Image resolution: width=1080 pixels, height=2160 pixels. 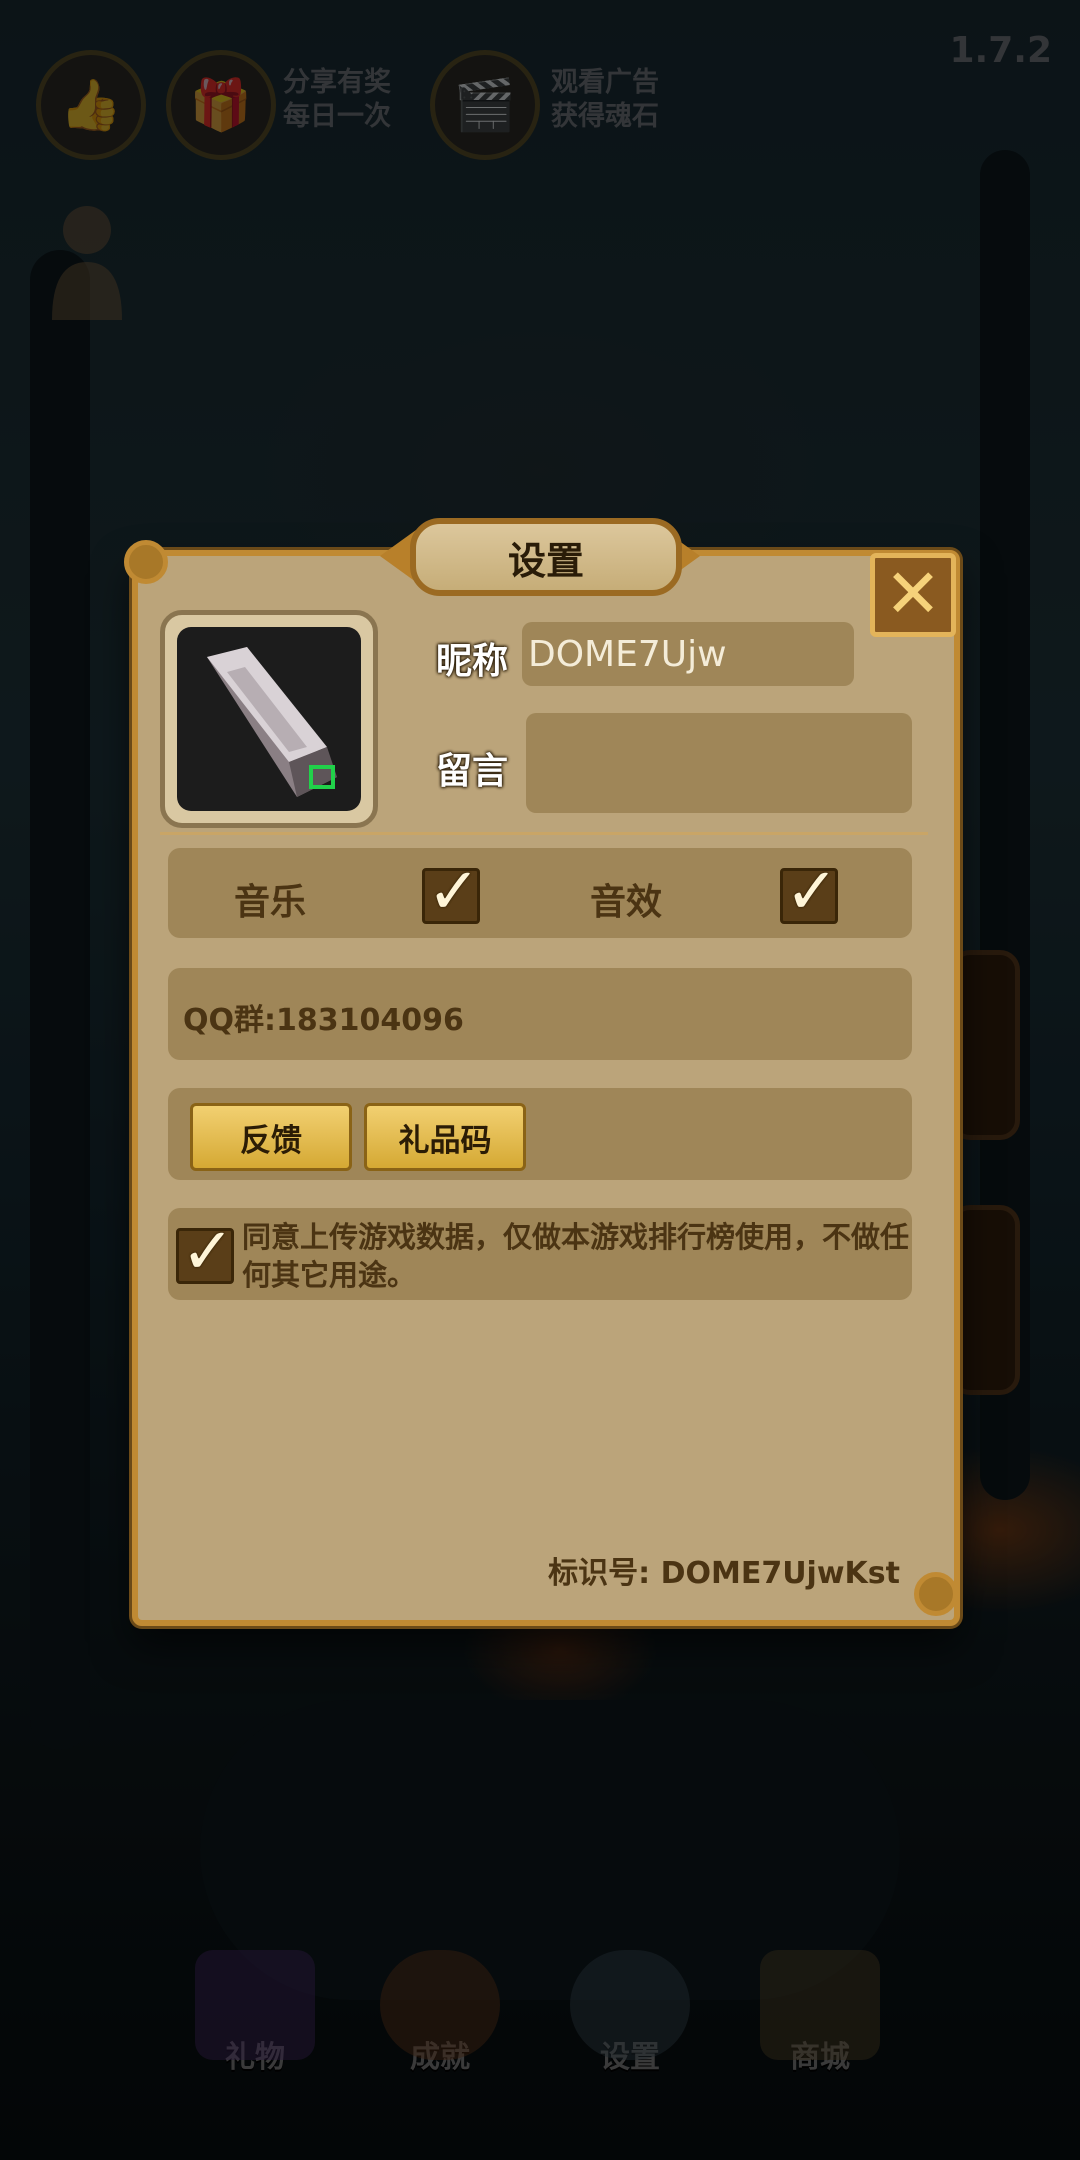 I want to click on close-icon: ✕, so click(x=913, y=594).